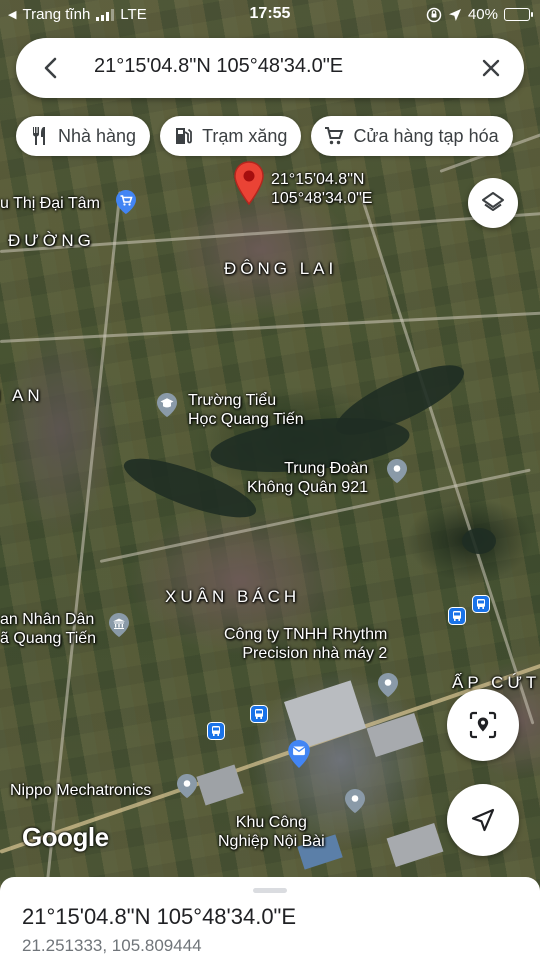  Describe the element at coordinates (271, 832) in the screenshot. I see `place-label-kcn-noi-bai: Khu Công Nghiệp Nội Bài` at that location.